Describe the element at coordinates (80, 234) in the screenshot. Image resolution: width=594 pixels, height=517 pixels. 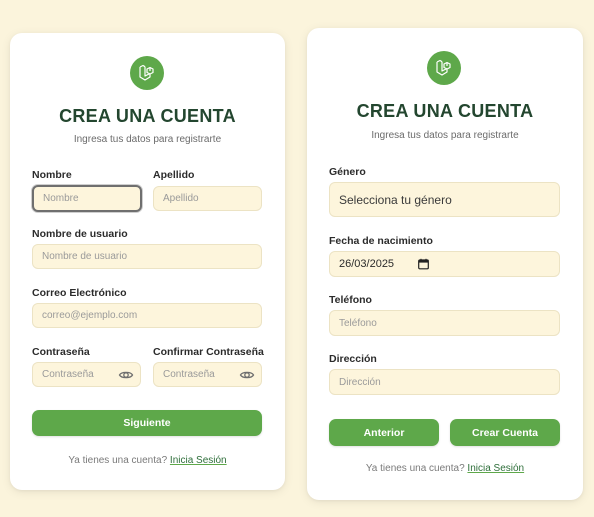
I see `username-label: Nombre de usuario` at that location.